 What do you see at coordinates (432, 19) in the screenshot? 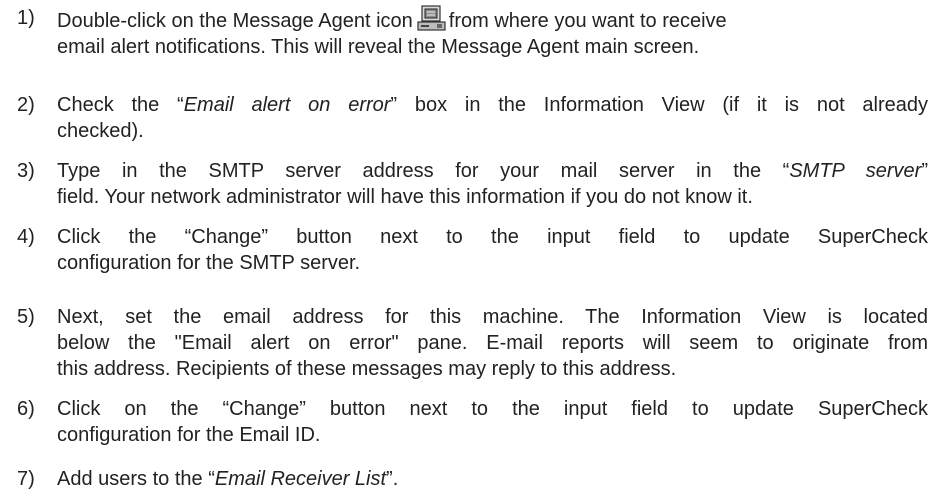
I see `message-agent-icon` at bounding box center [432, 19].